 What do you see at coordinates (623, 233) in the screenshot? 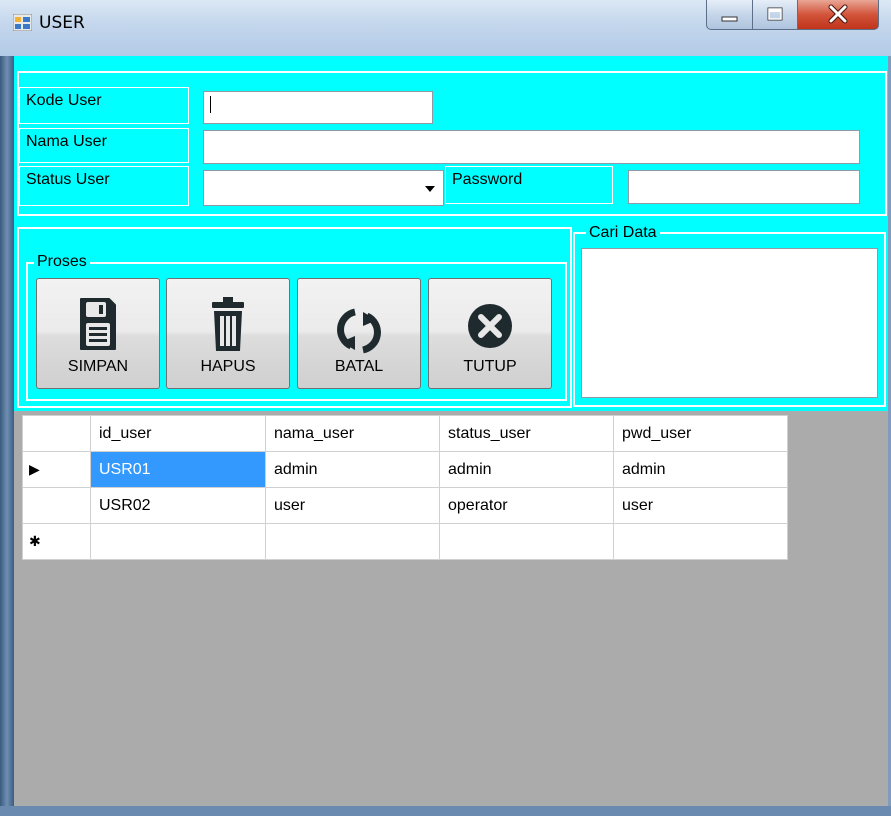
I see `cari-data-title: Cari Data` at bounding box center [623, 233].